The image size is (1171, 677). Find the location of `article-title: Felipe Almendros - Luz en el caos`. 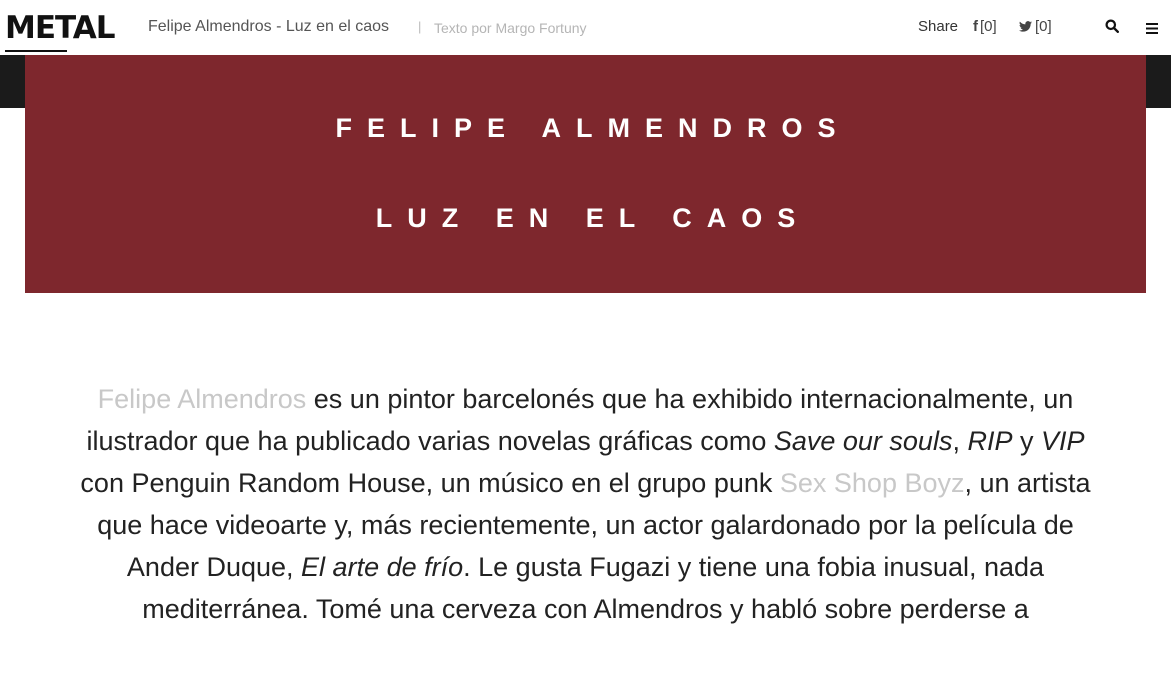

article-title: Felipe Almendros - Luz en el caos is located at coordinates (269, 26).